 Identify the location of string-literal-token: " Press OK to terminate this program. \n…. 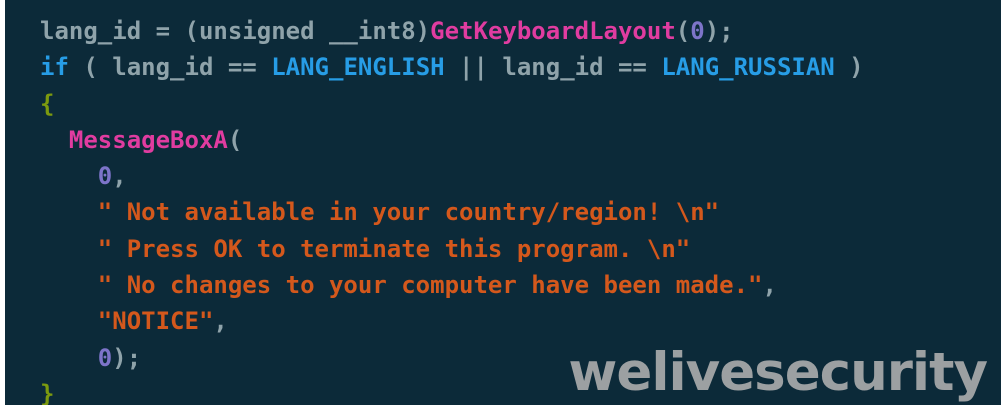
(394, 248).